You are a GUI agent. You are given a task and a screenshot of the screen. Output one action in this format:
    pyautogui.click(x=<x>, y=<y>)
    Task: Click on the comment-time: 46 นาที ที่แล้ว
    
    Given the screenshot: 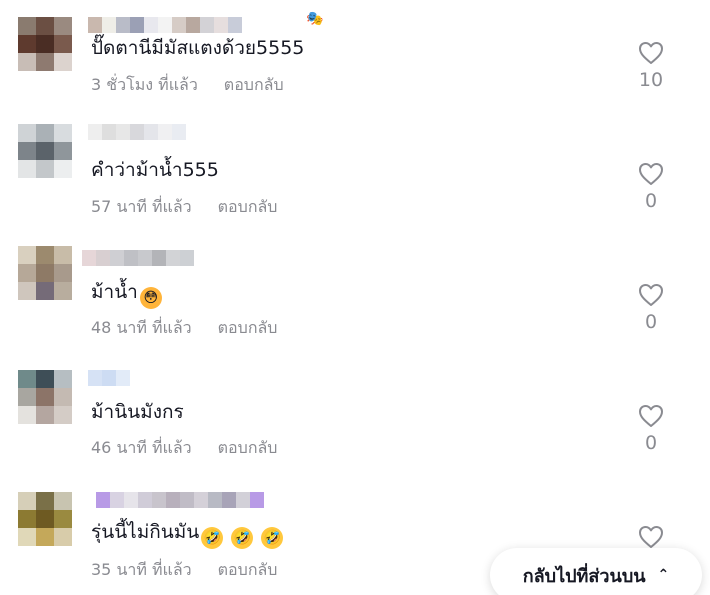 What is the action you would take?
    pyautogui.click(x=141, y=447)
    